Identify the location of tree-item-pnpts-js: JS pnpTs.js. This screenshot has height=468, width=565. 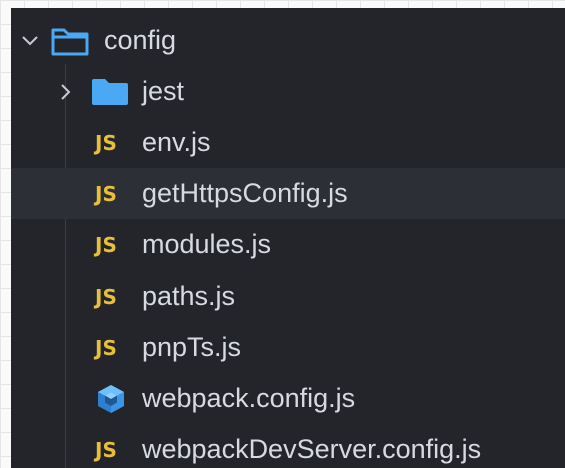
(288, 347).